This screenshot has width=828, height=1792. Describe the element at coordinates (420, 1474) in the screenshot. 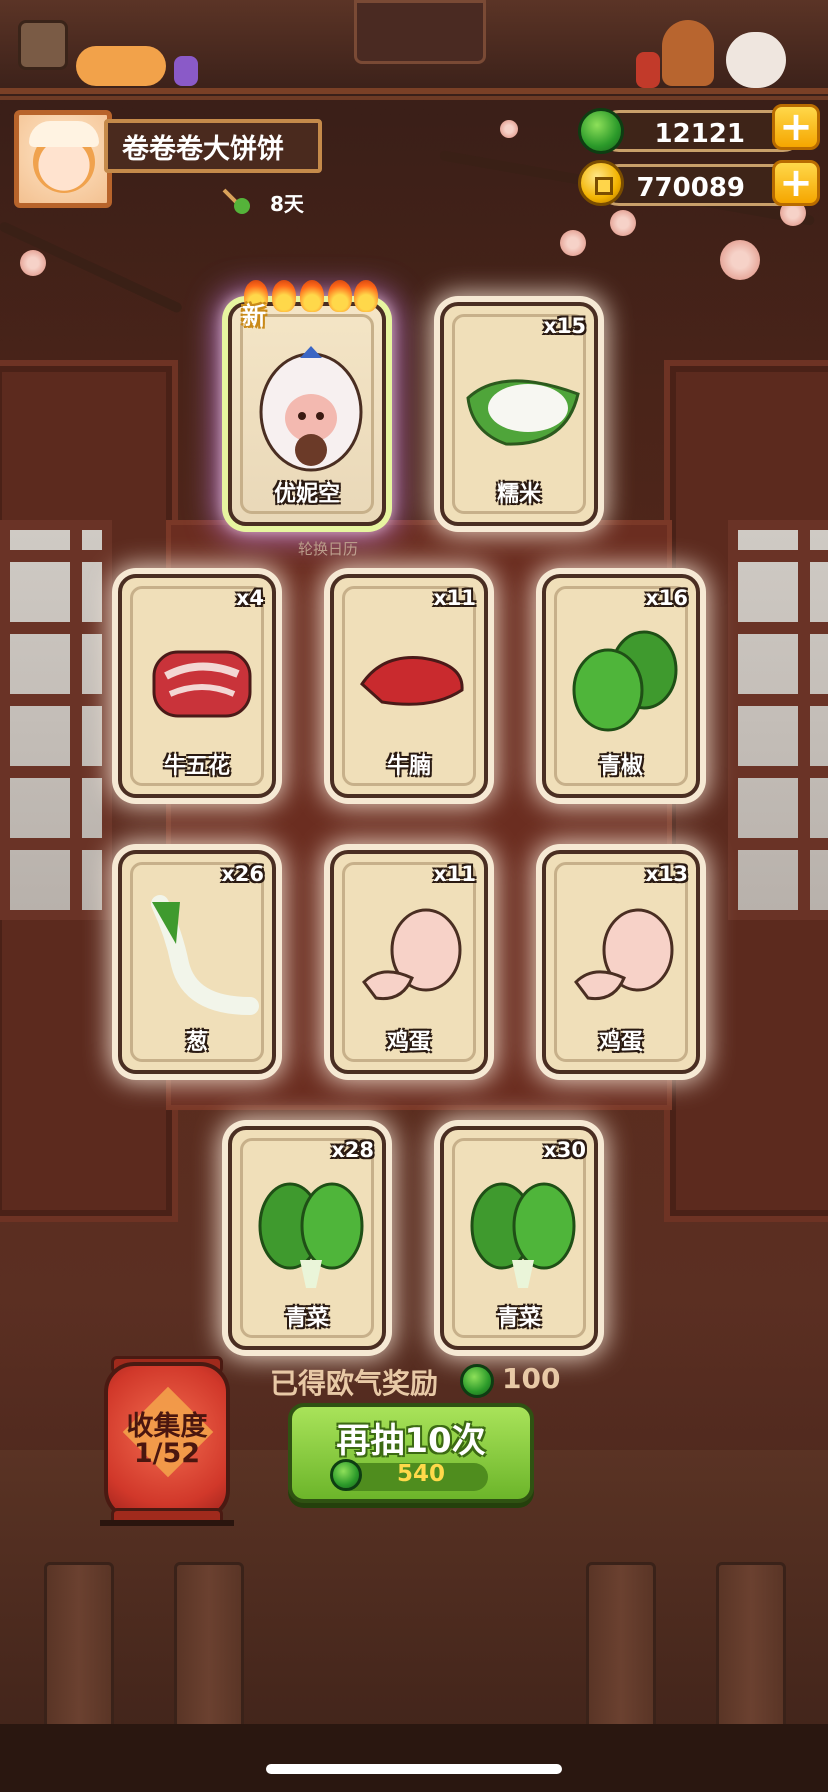

I see `draw-cost: 540` at that location.